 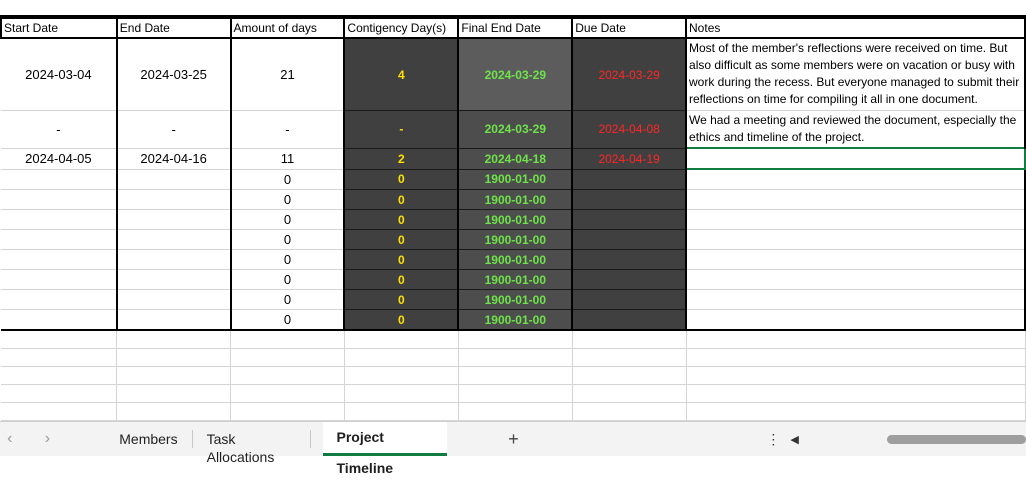 What do you see at coordinates (288, 129) in the screenshot?
I see `amount-of-days-cell: -` at bounding box center [288, 129].